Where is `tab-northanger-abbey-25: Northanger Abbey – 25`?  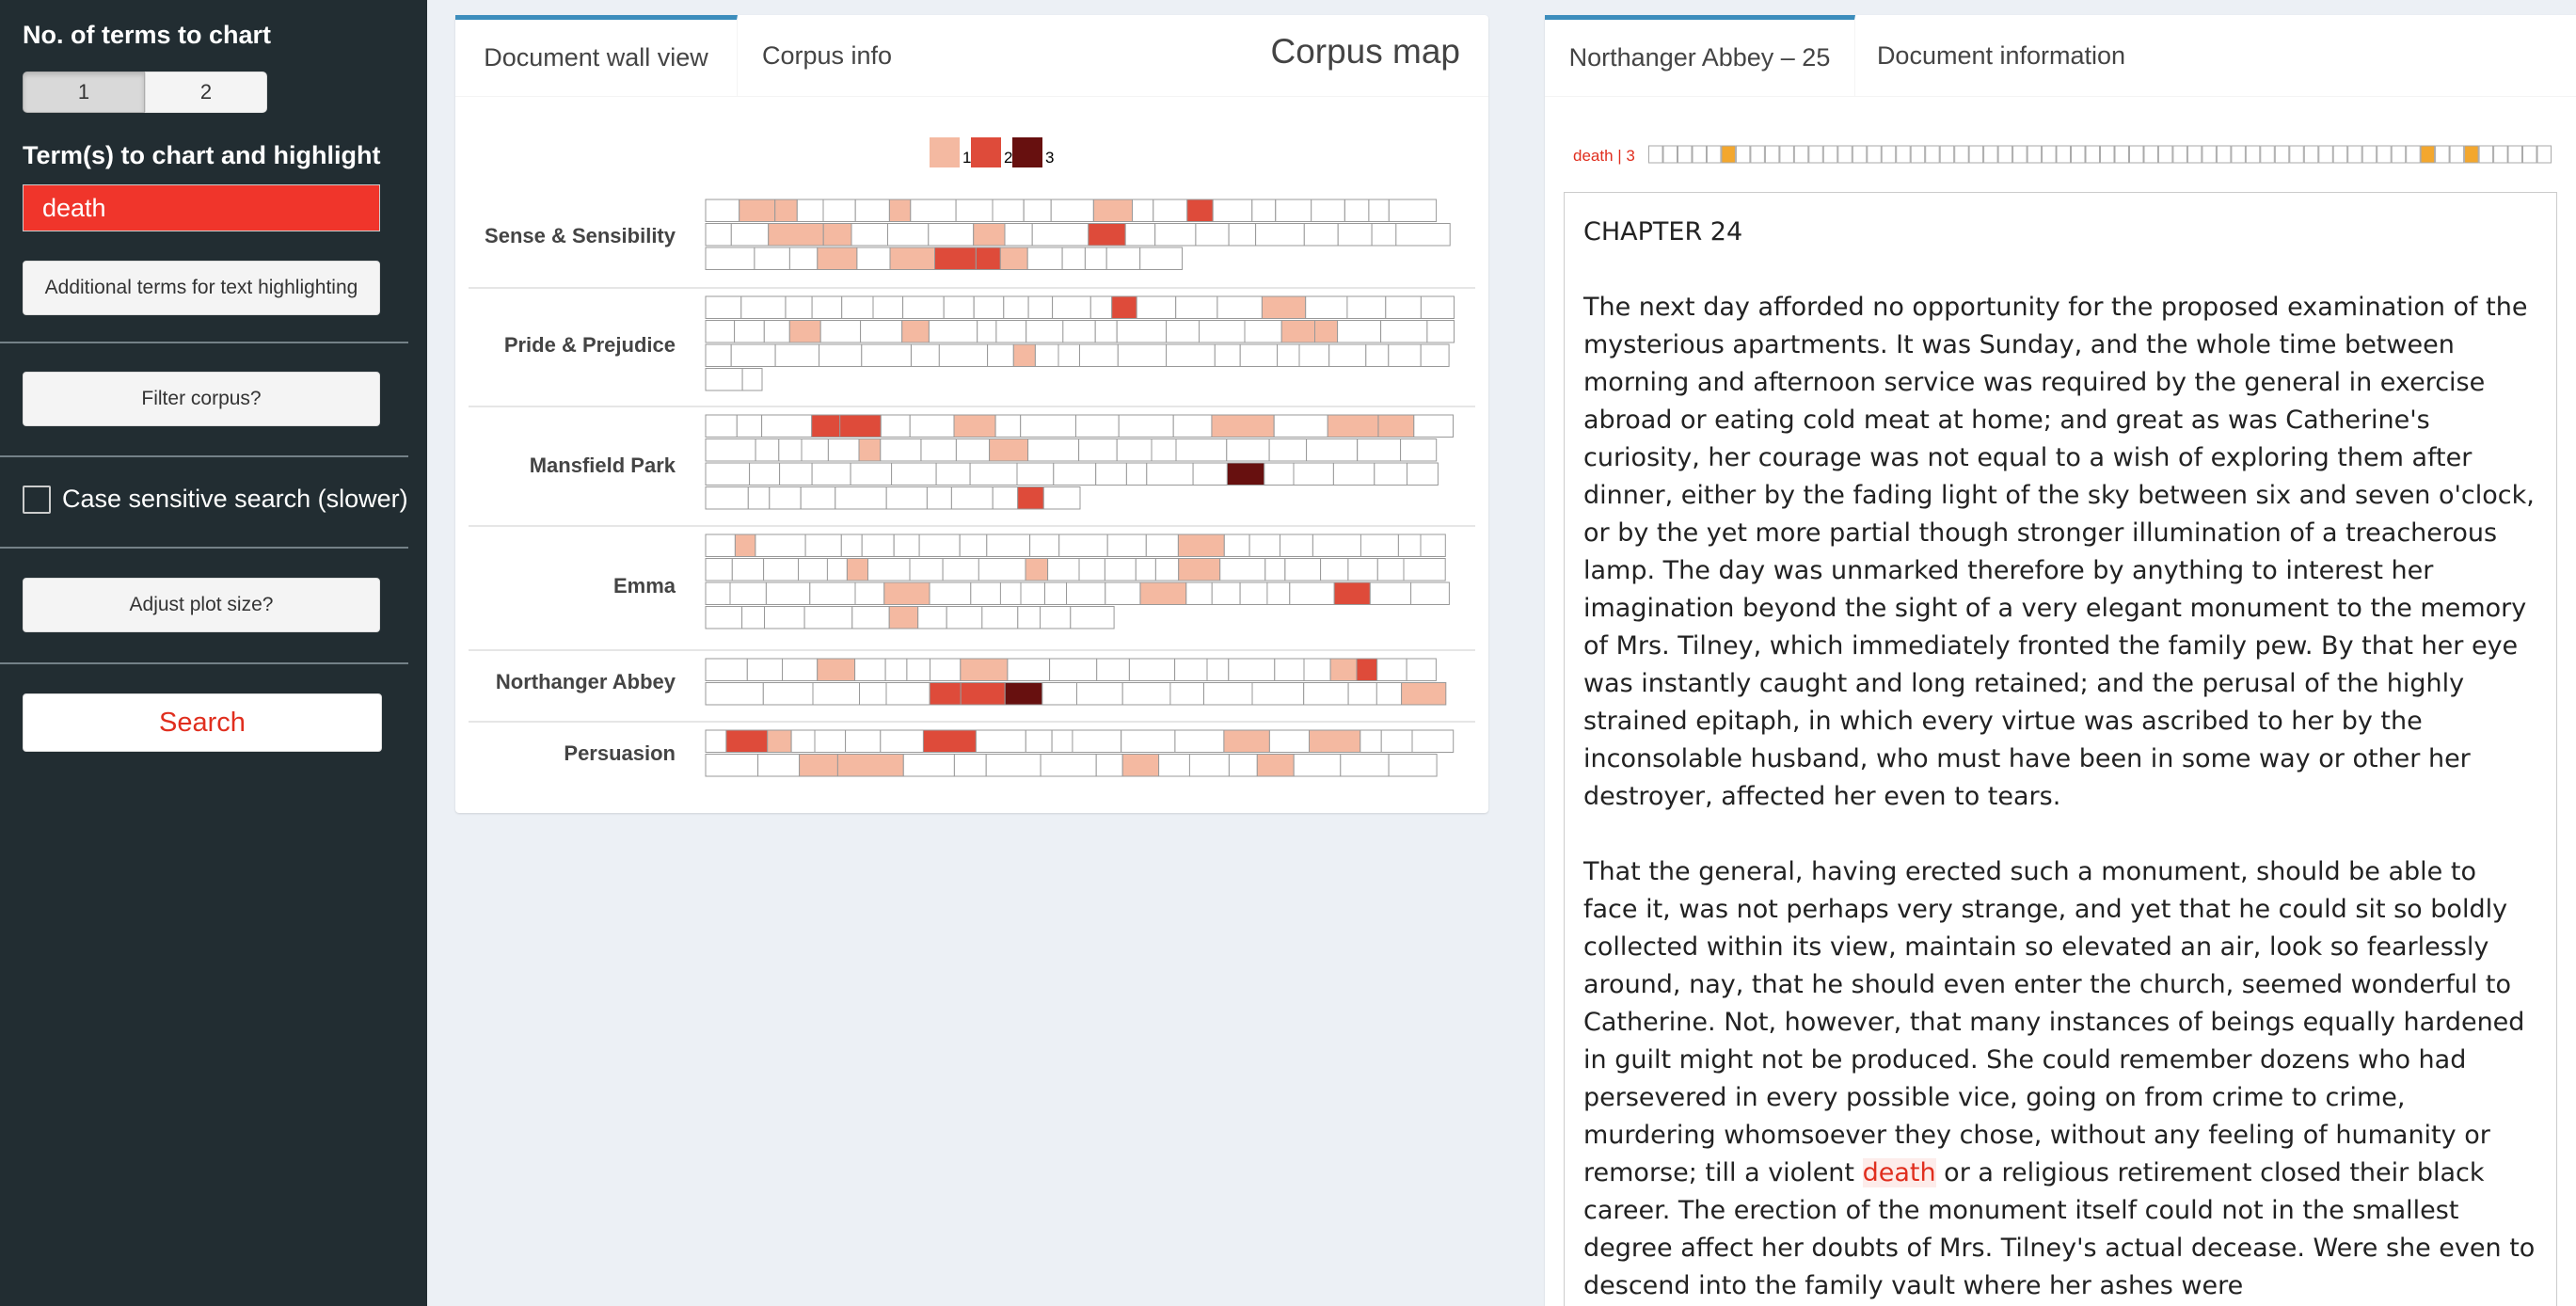 tab-northanger-abbey-25: Northanger Abbey – 25 is located at coordinates (1700, 55).